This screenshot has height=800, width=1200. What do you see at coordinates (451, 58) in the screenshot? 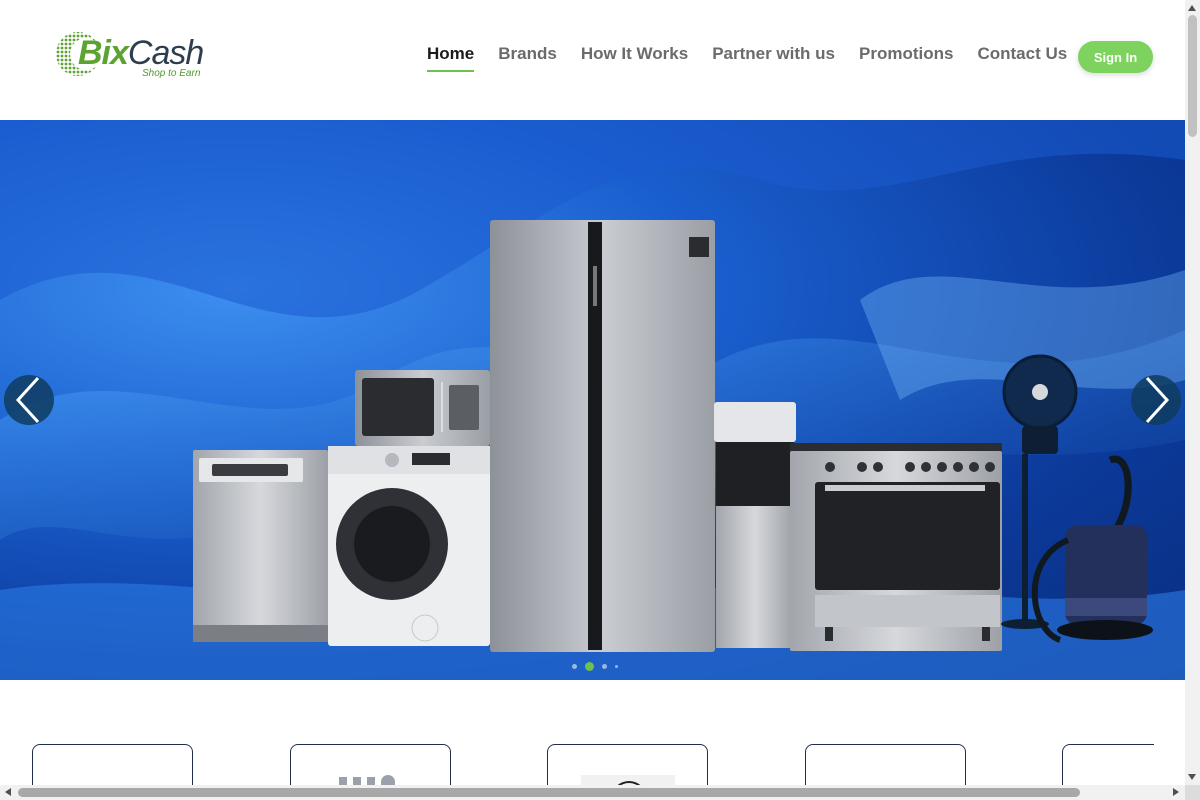
I see `nav-item-home: Home` at bounding box center [451, 58].